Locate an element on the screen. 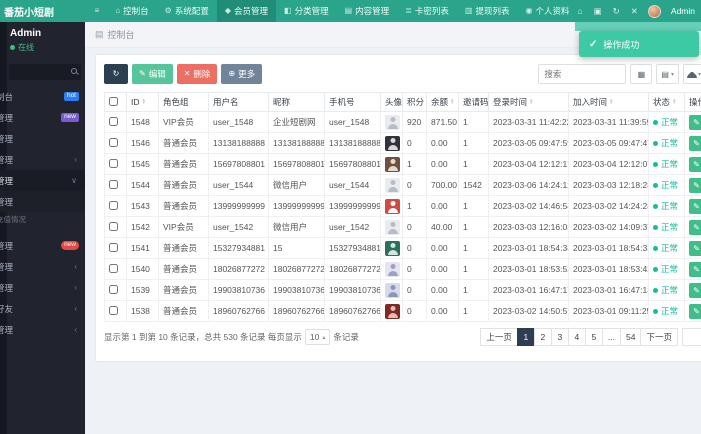 The width and height of the screenshot is (701, 434). export-button: ▾ is located at coordinates (691, 74).